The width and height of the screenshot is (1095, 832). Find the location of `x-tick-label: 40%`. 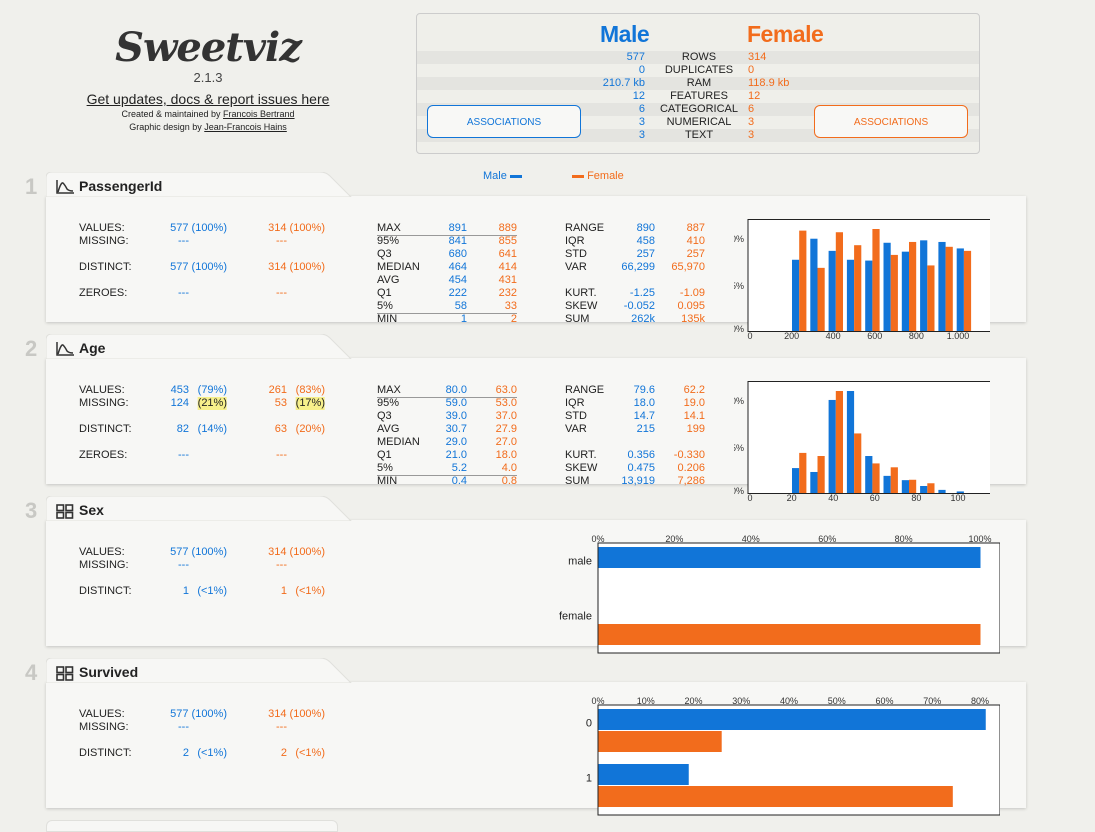

x-tick-label: 40% is located at coordinates (751, 539).